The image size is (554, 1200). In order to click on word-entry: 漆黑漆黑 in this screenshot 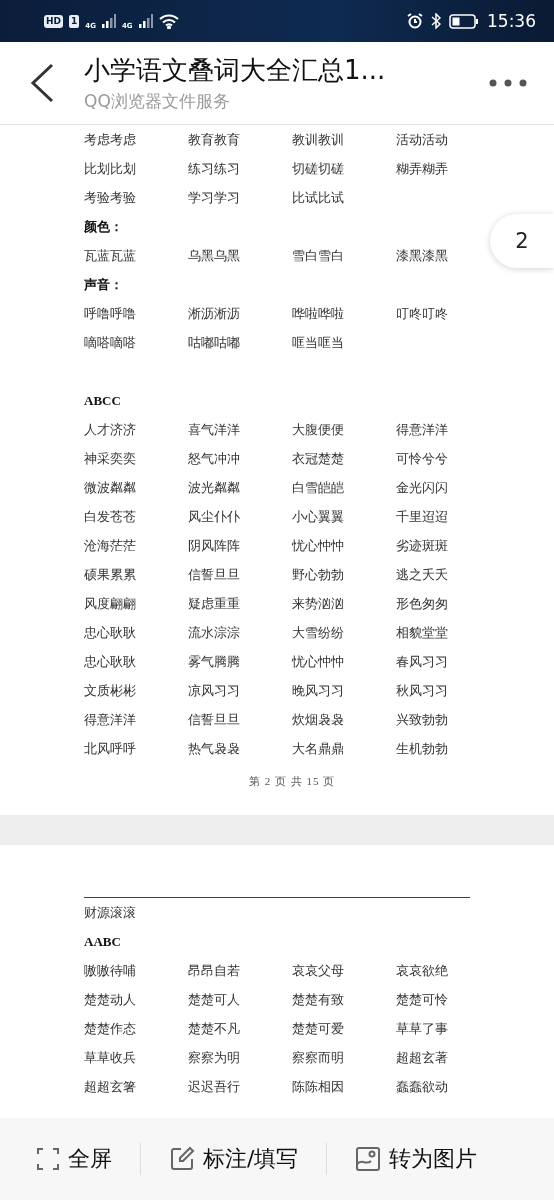, I will do `click(422, 255)`.